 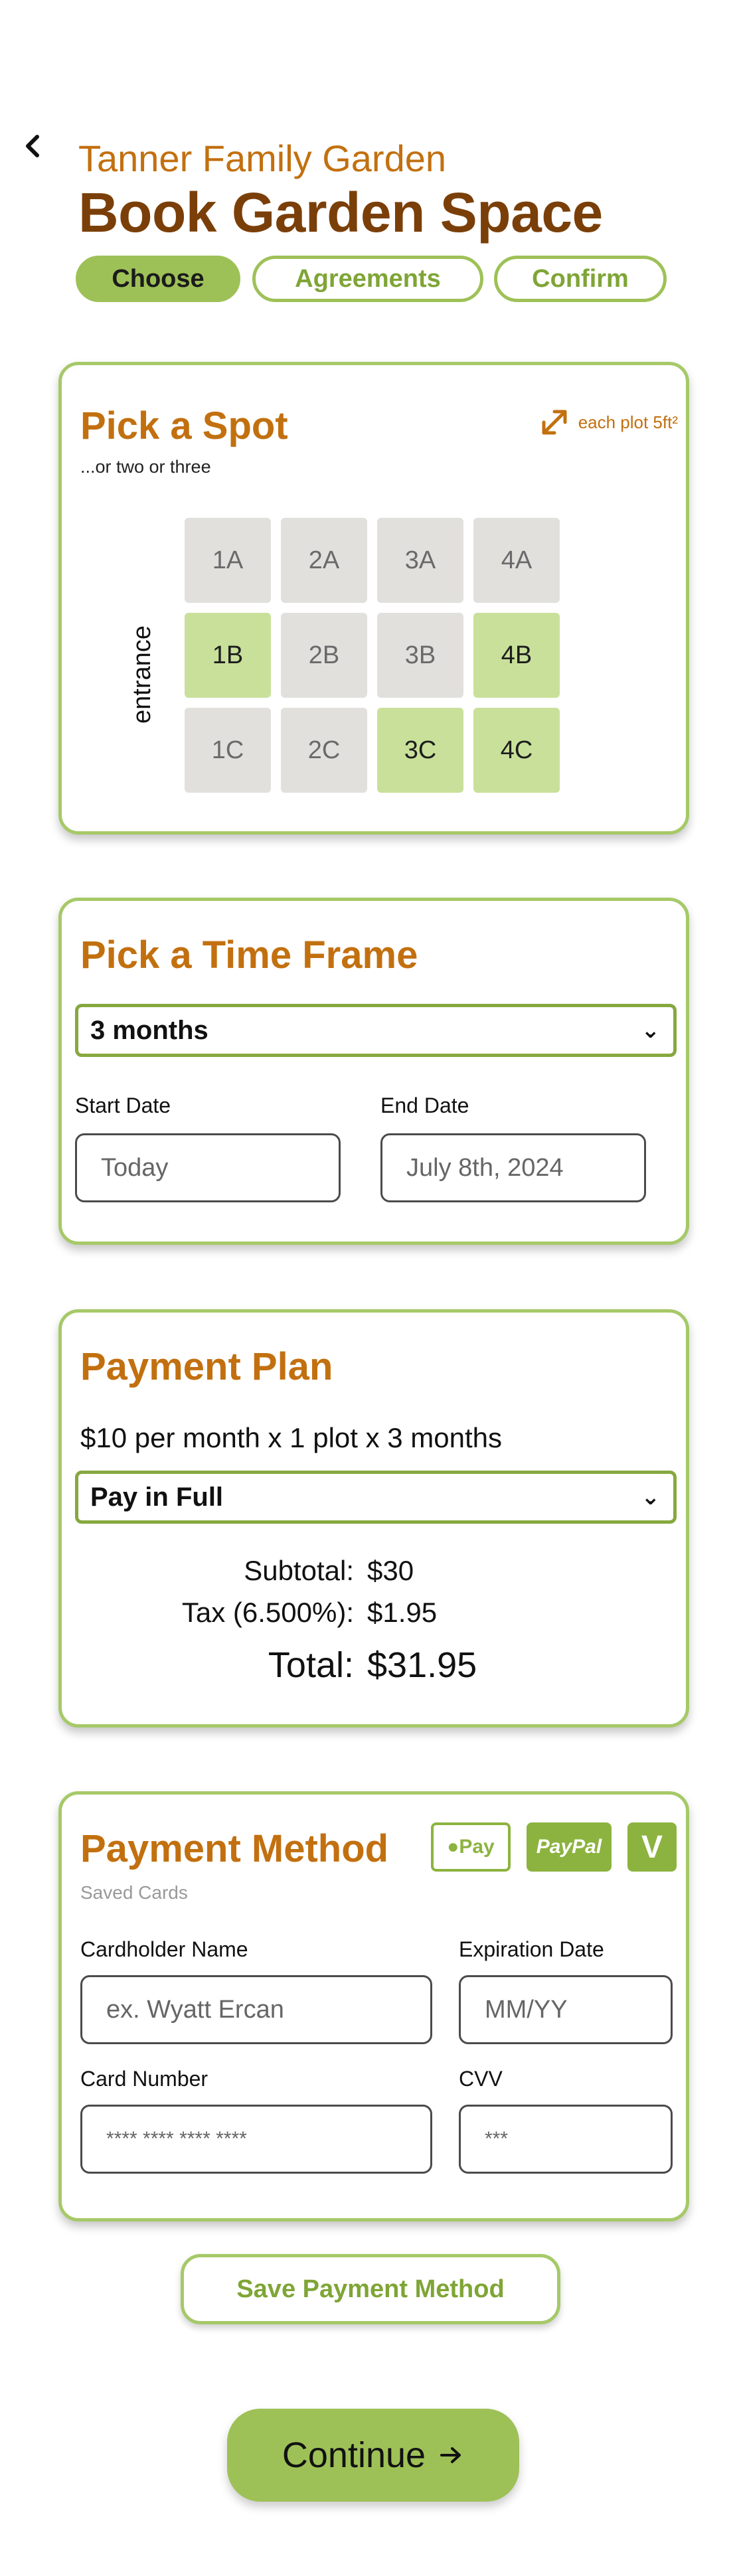 I want to click on step-agreements: Agreements, so click(x=367, y=279).